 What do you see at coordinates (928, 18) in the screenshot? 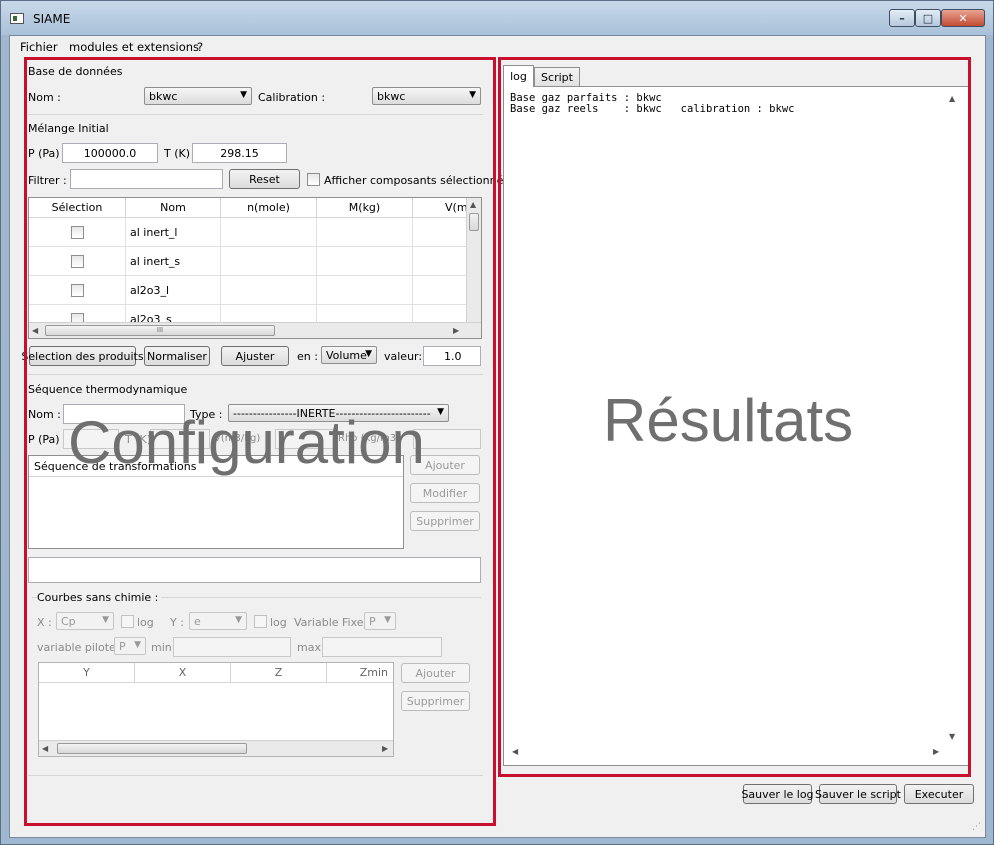
I see `maximize-button: □` at bounding box center [928, 18].